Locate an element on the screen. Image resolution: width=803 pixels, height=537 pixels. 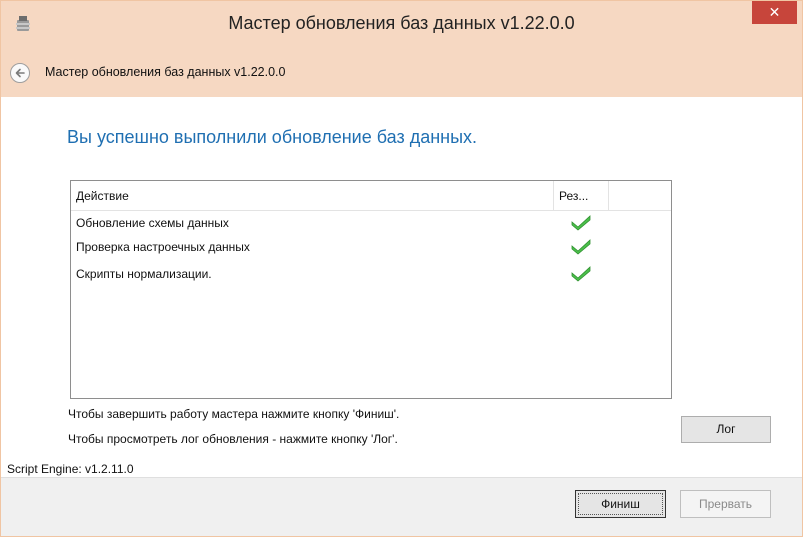
back-button is located at coordinates (20, 73).